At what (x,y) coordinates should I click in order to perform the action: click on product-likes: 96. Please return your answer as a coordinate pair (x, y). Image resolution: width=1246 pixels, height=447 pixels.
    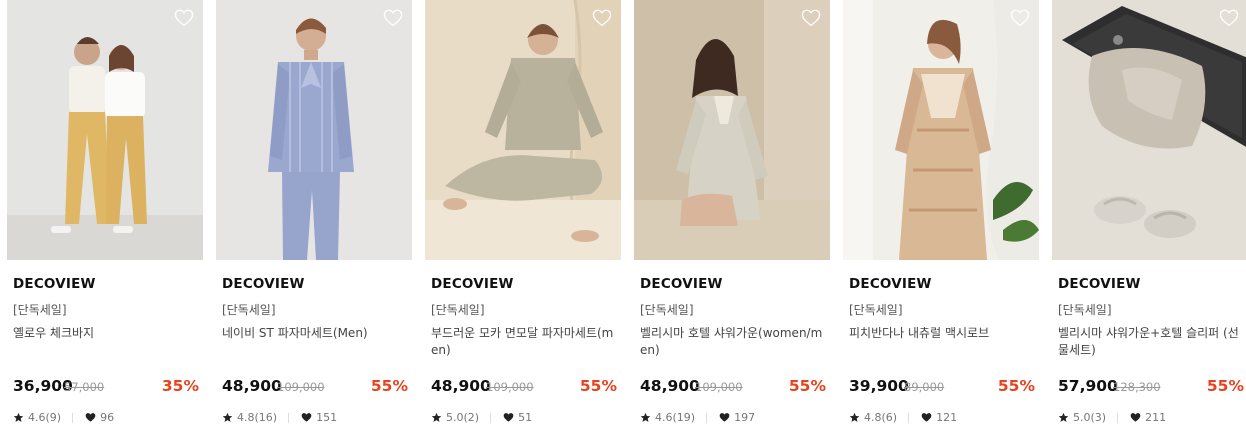
    Looking at the image, I should click on (107, 417).